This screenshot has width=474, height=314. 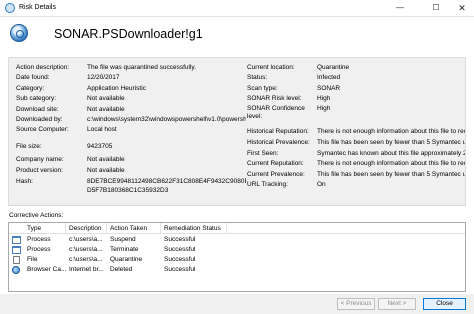 I want to click on app-icon, so click(x=10, y=8).